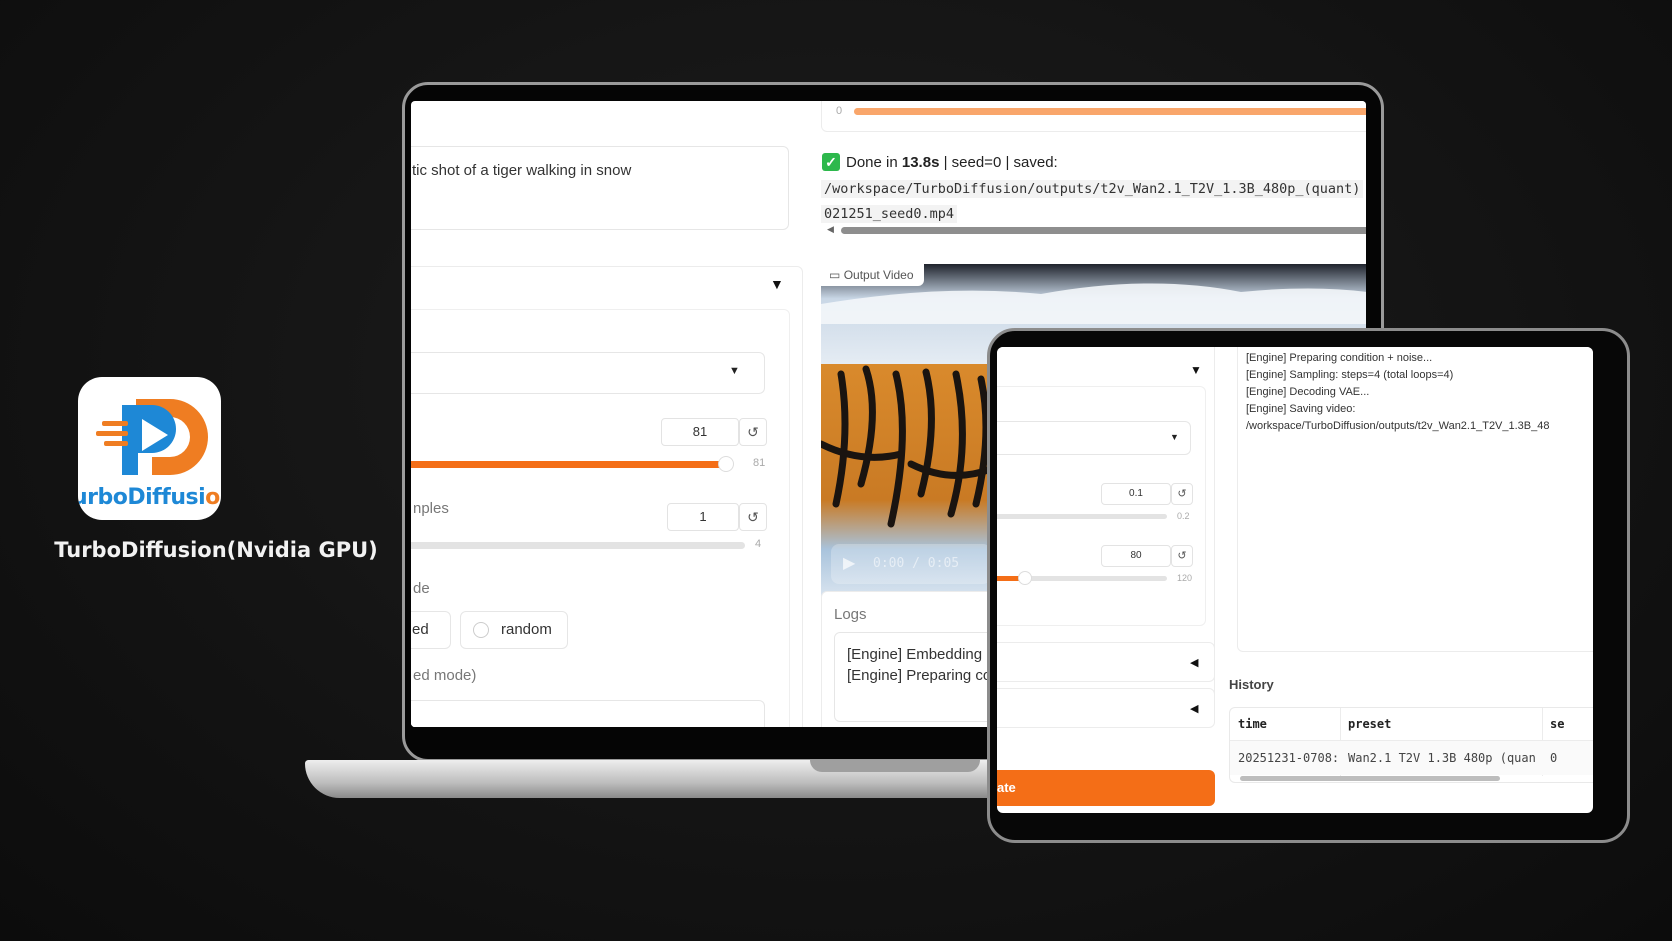 This screenshot has height=941, width=1672. Describe the element at coordinates (1006, 787) in the screenshot. I see `generate-button-label: ate` at that location.